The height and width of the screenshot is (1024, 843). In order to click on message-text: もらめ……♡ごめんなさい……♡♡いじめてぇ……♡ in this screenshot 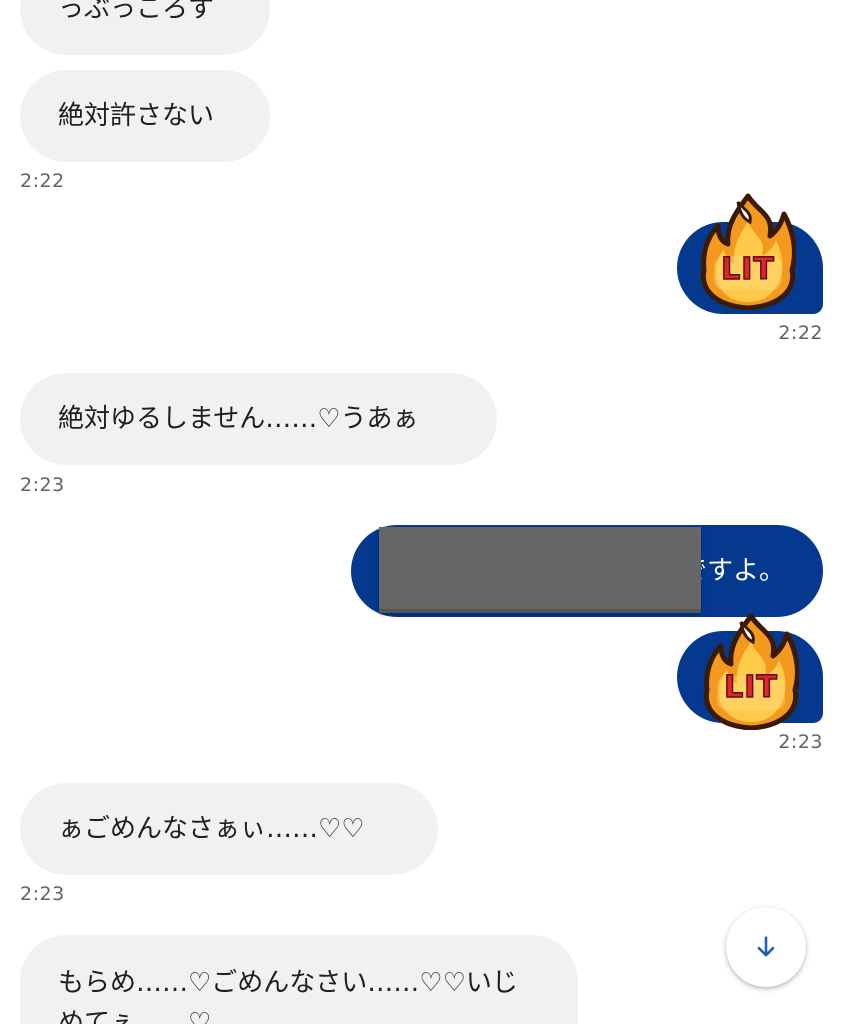, I will do `click(288, 996)`.